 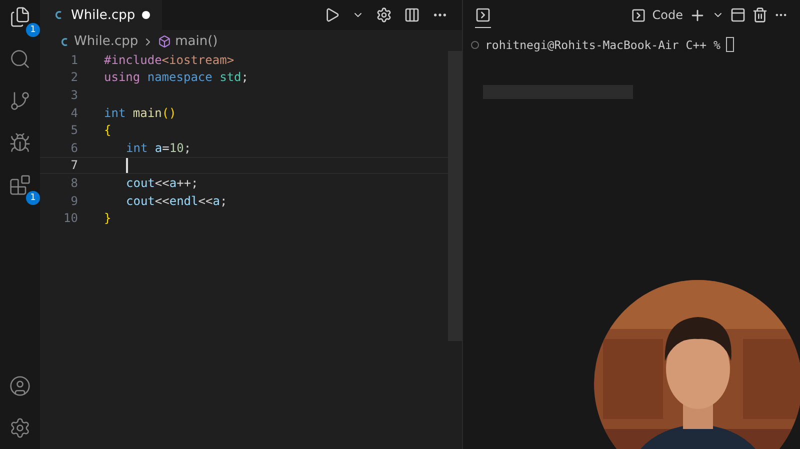 I want to click on split-panel-icon, so click(x=738, y=15).